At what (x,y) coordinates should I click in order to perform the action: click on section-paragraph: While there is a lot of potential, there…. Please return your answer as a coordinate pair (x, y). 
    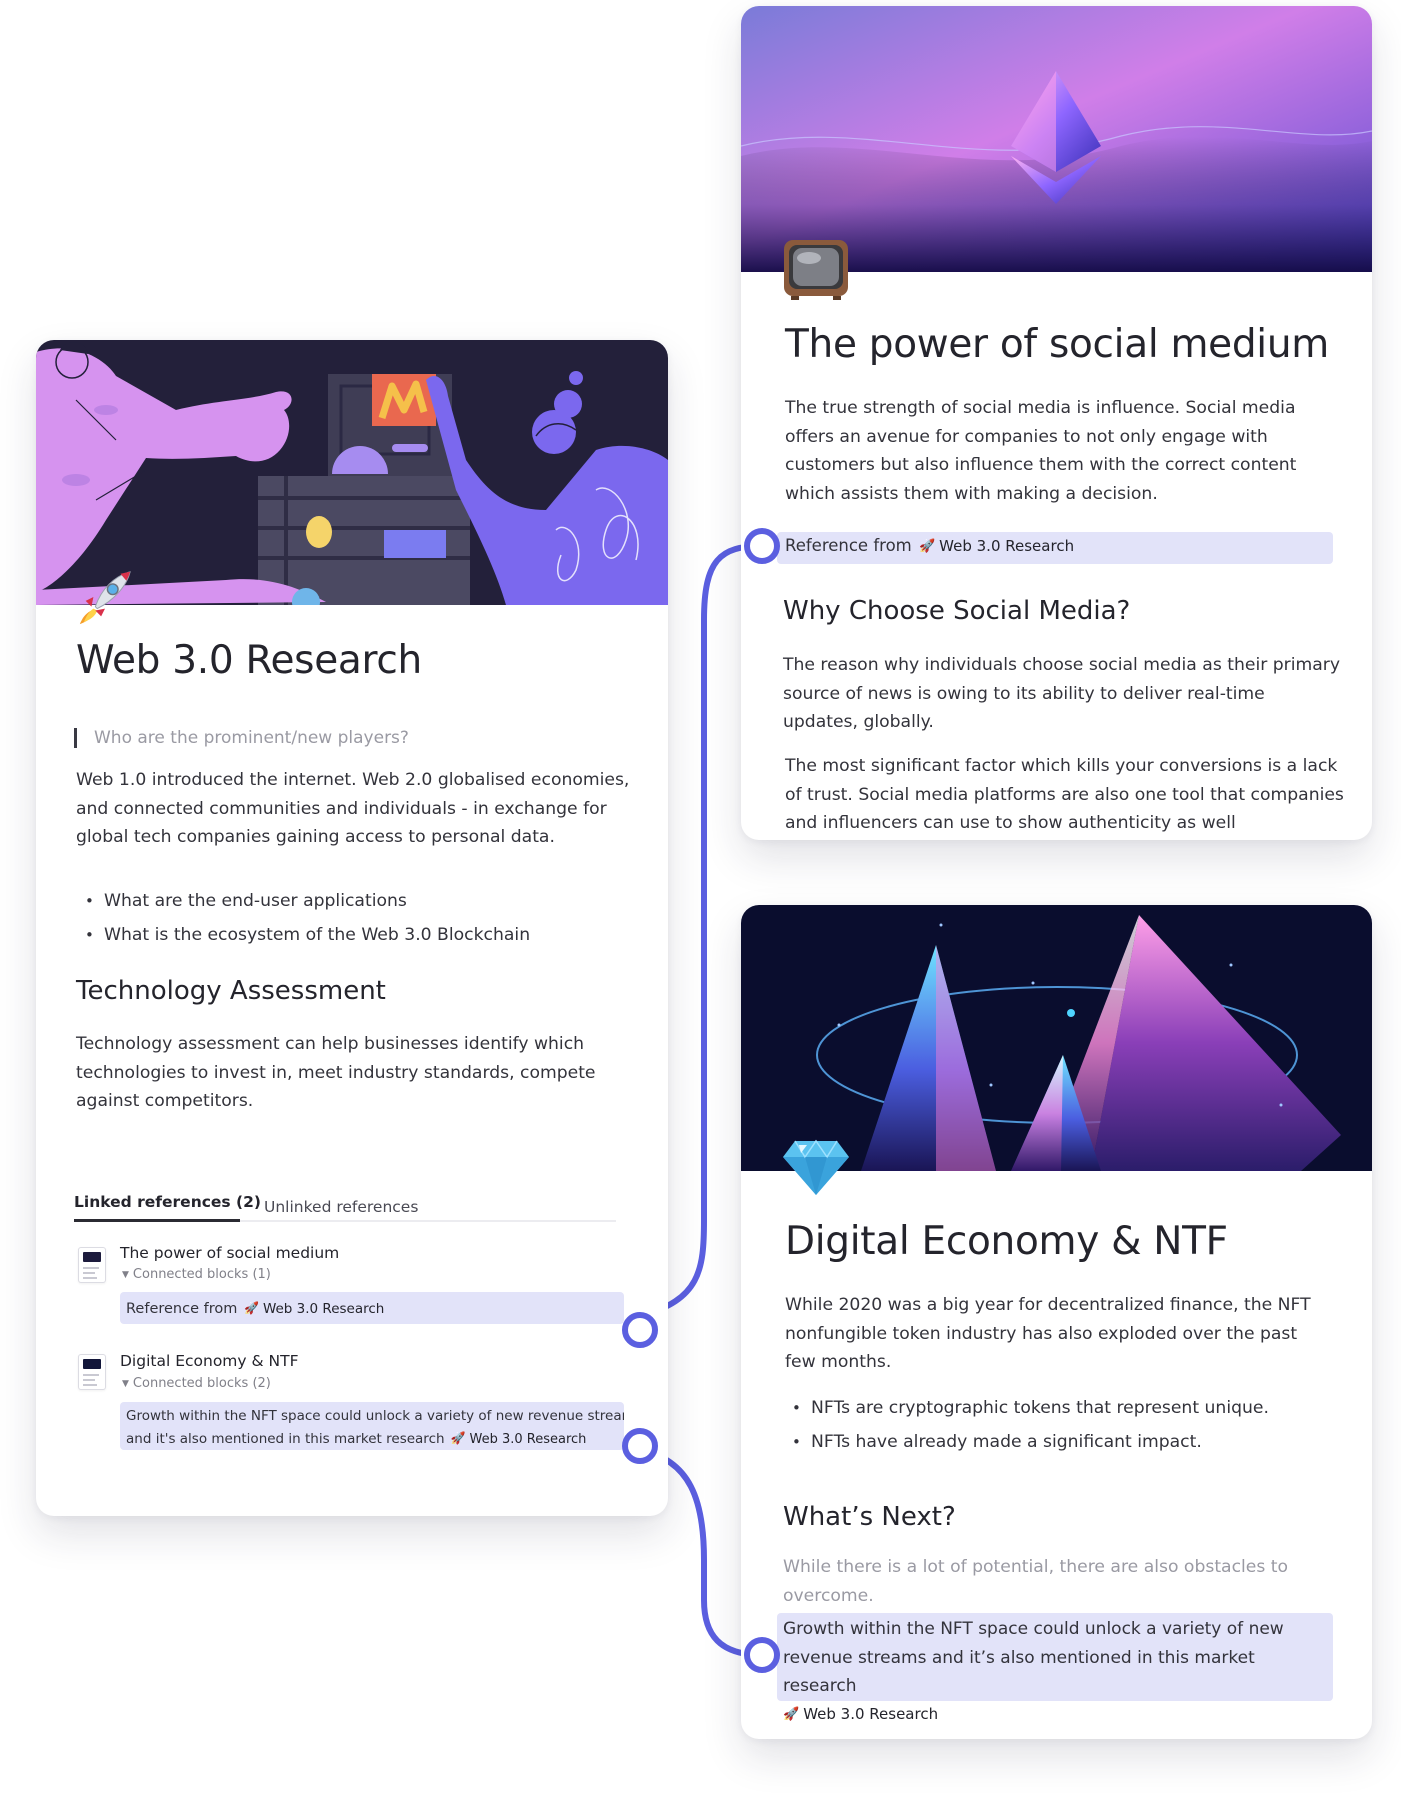
    Looking at the image, I should click on (1036, 1581).